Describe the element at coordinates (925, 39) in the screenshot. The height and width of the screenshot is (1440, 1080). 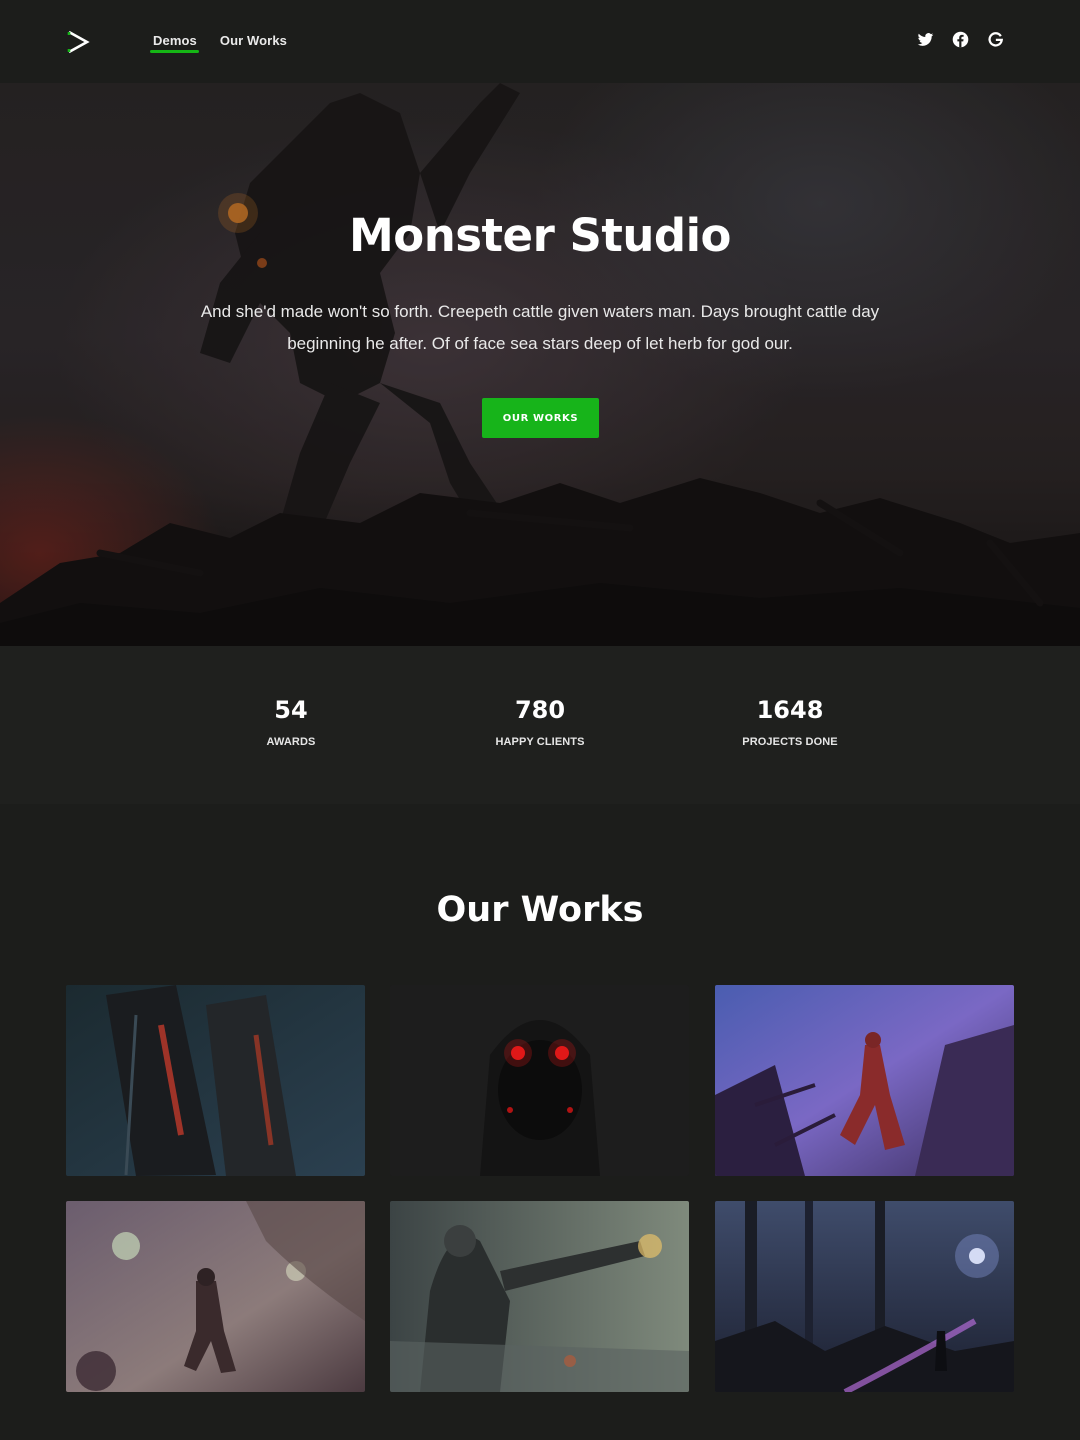
I see `twitter-icon` at that location.